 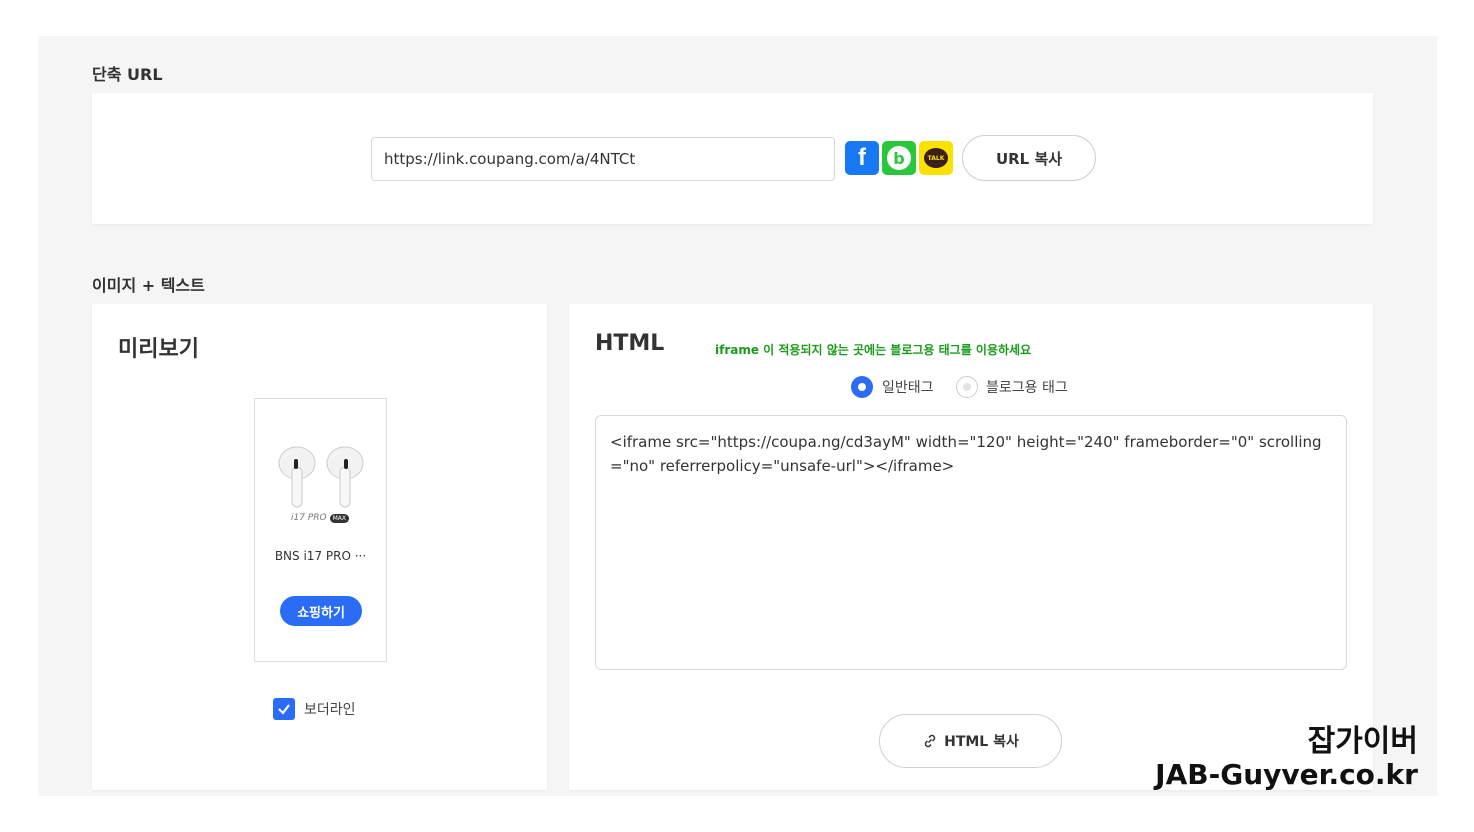 What do you see at coordinates (1362, 741) in the screenshot?
I see `watermark-title: 잡가이버` at bounding box center [1362, 741].